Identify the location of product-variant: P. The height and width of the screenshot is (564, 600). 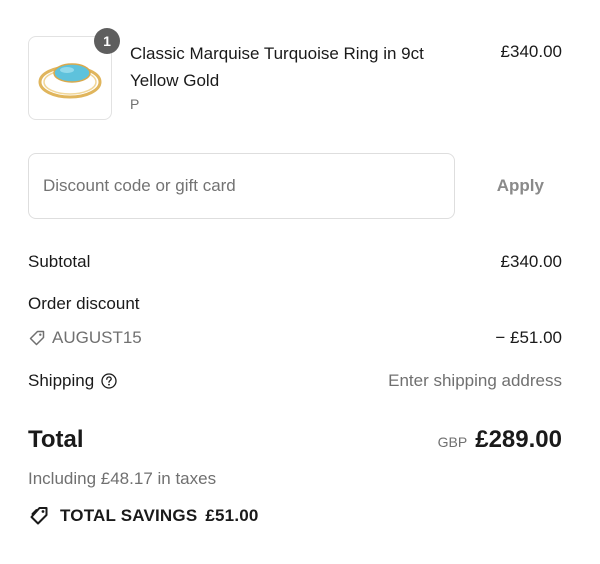
(135, 104).